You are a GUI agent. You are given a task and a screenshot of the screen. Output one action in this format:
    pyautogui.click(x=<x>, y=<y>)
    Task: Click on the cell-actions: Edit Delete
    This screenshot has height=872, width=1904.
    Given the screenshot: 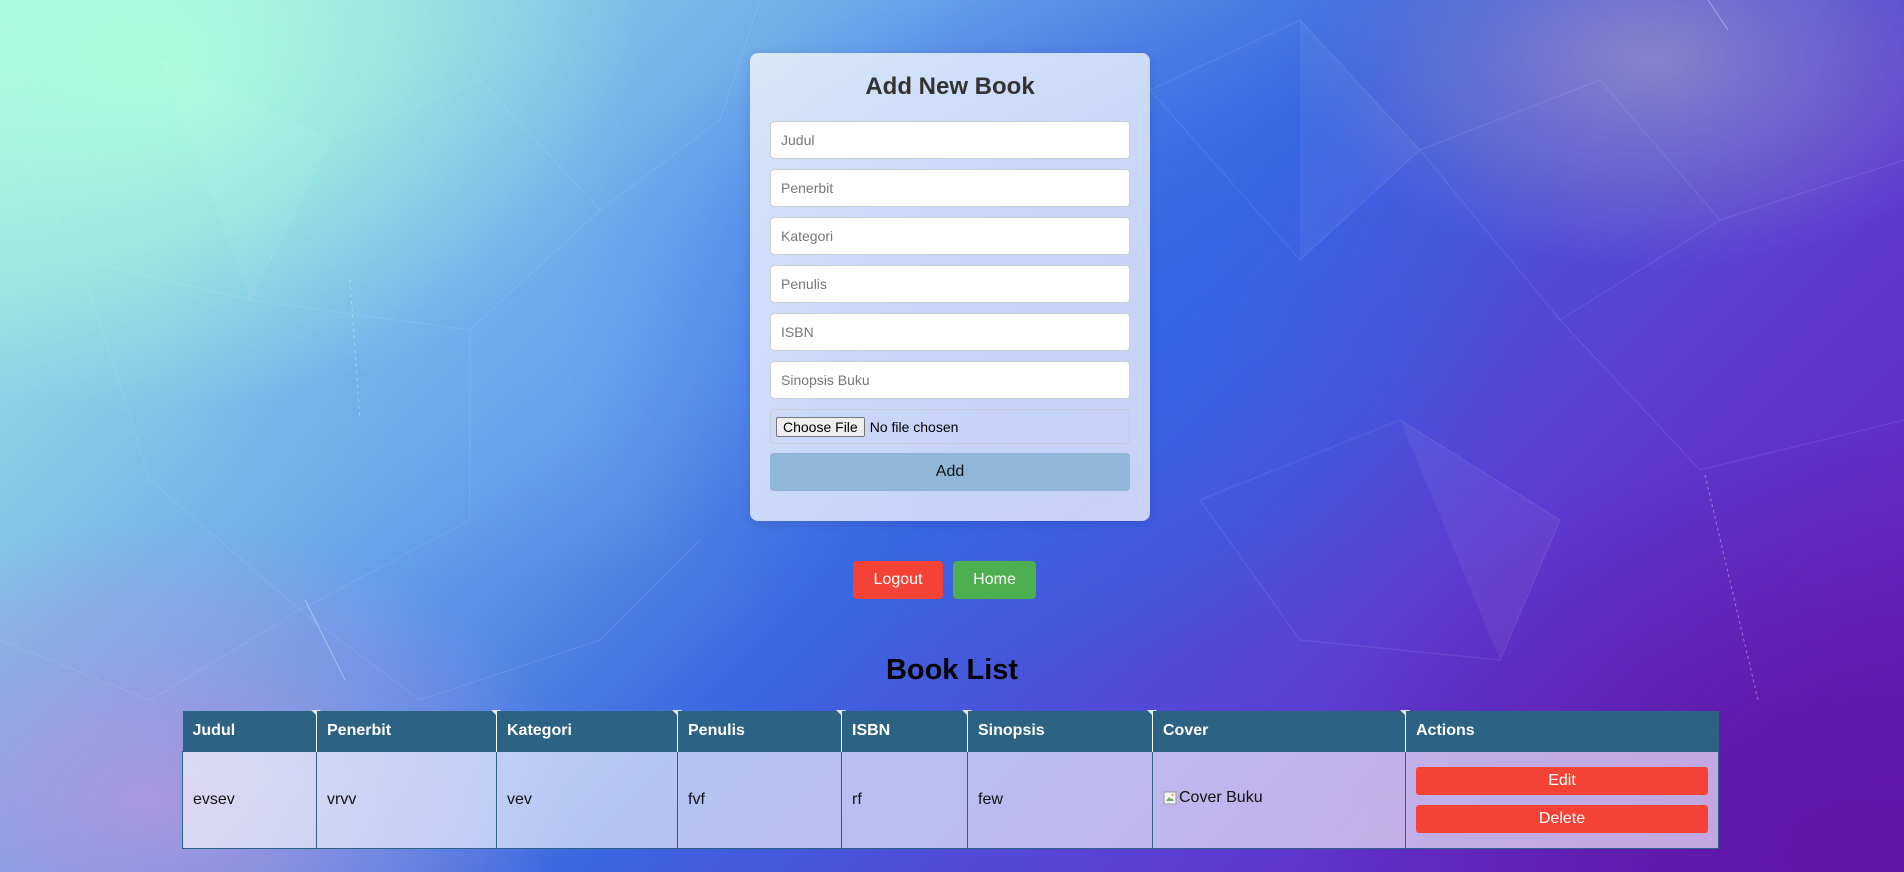 What is the action you would take?
    pyautogui.click(x=1562, y=799)
    